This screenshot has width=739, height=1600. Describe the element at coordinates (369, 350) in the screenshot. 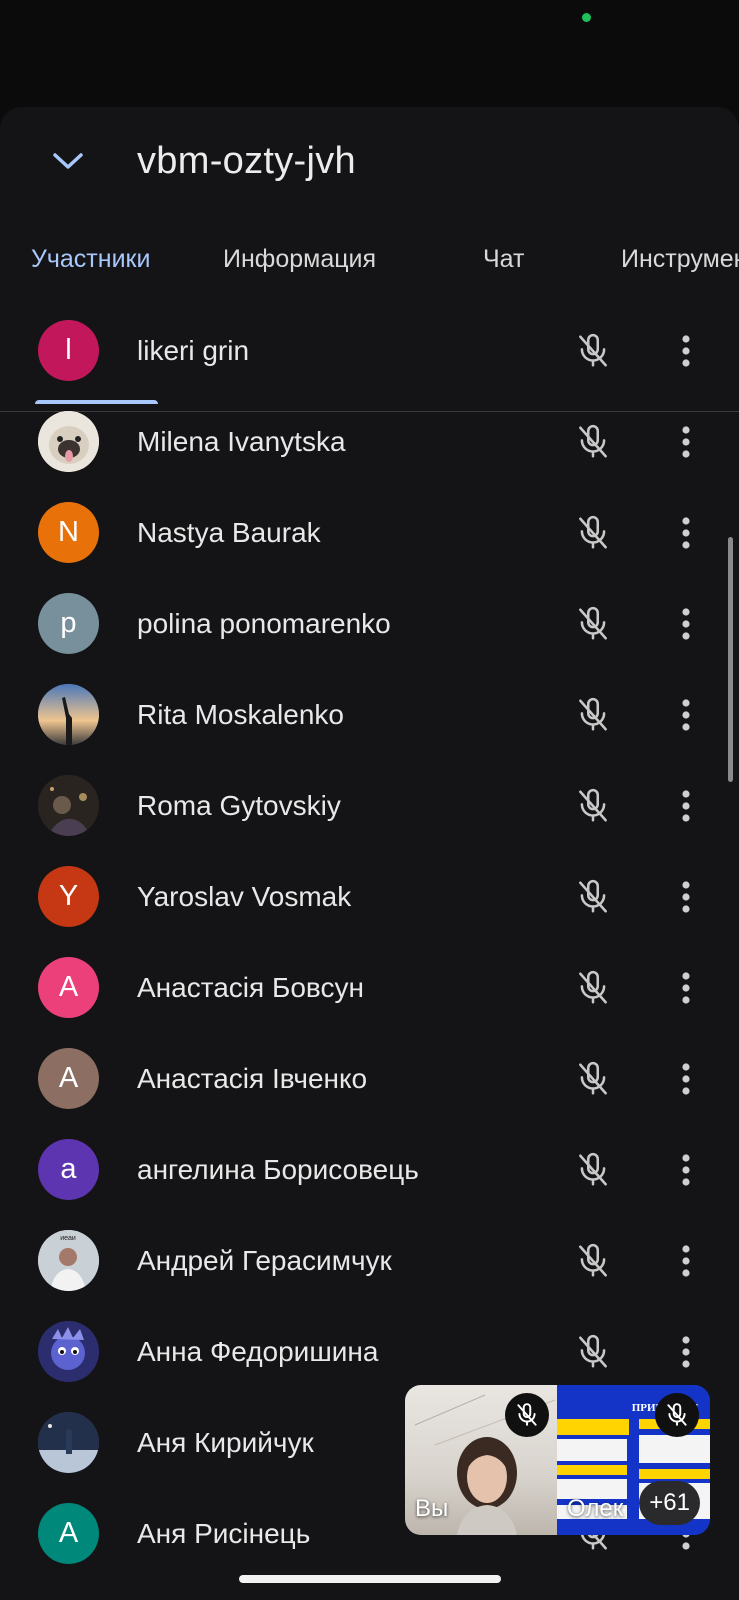

I see `participant-row: l likeri grin` at that location.